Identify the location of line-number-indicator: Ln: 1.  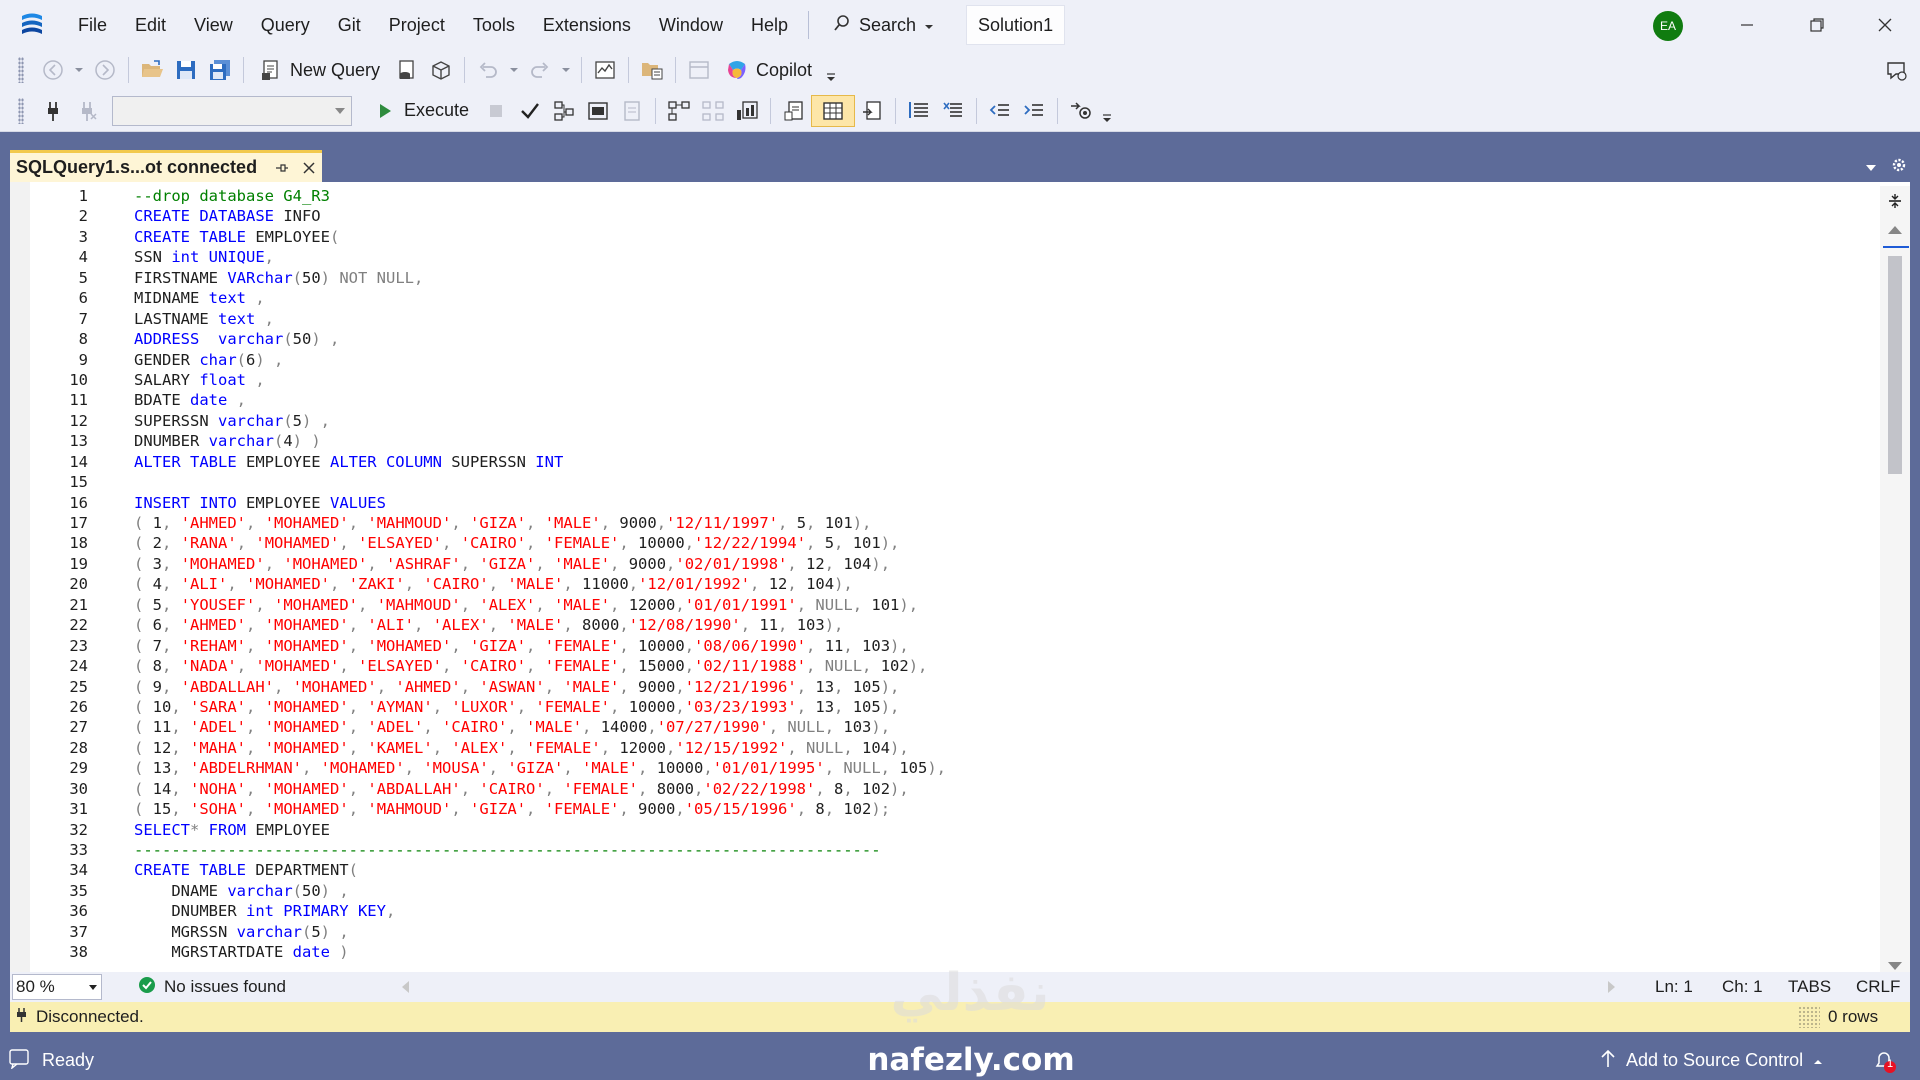
(1674, 987).